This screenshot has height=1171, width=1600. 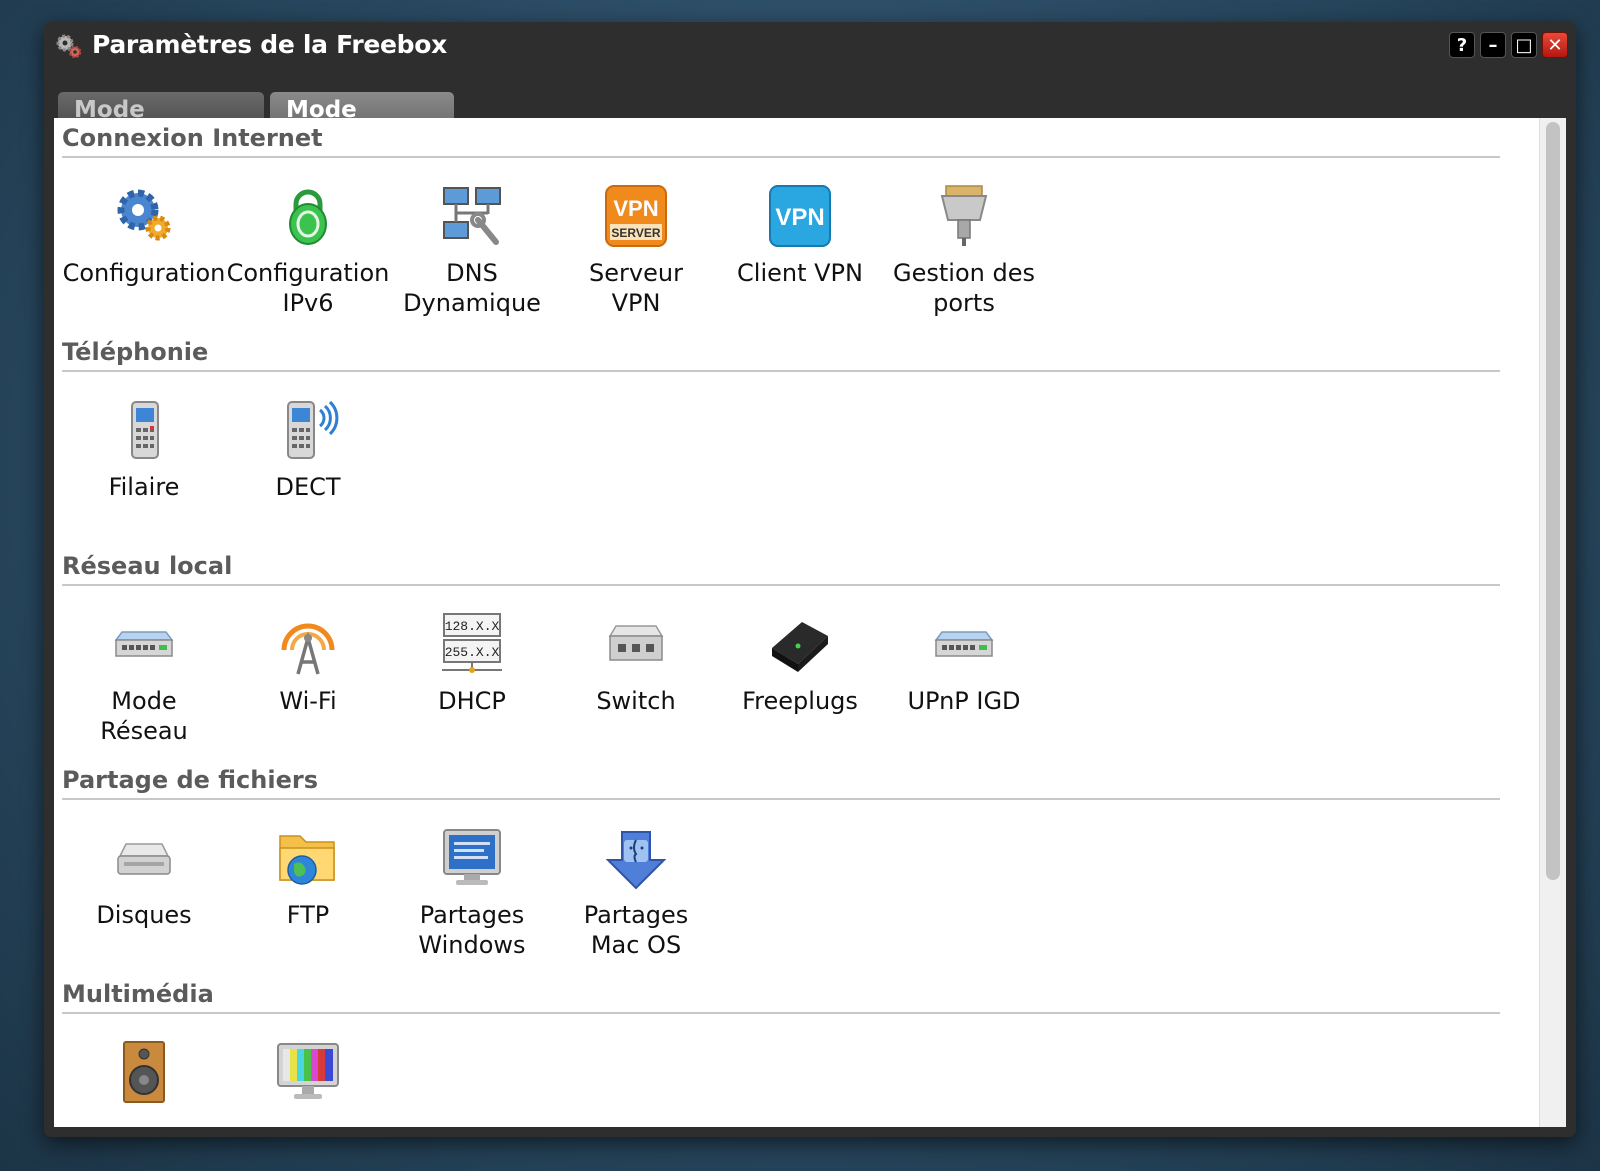 What do you see at coordinates (800, 647) in the screenshot?
I see `freeplug-icon` at bounding box center [800, 647].